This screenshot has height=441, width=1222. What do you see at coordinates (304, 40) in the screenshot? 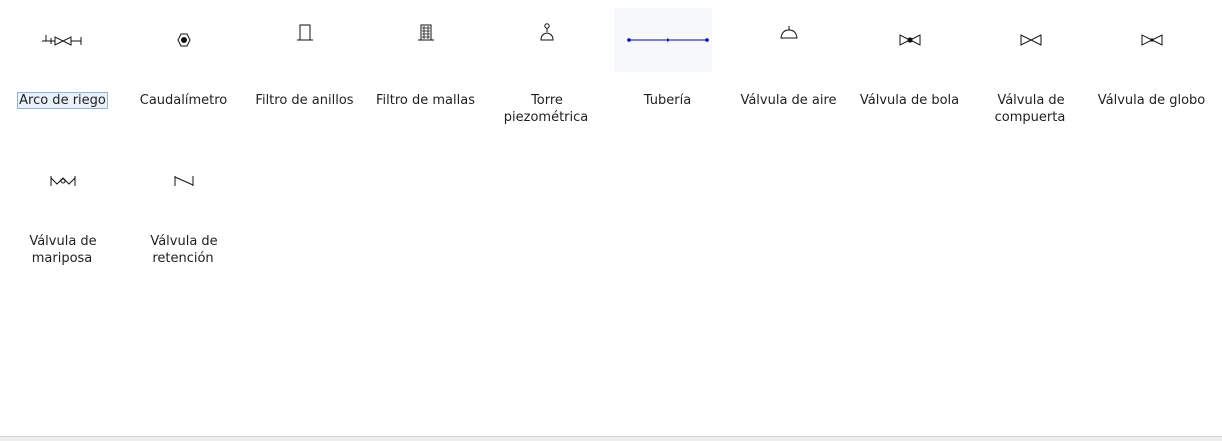
I see `ring-filter-icon` at bounding box center [304, 40].